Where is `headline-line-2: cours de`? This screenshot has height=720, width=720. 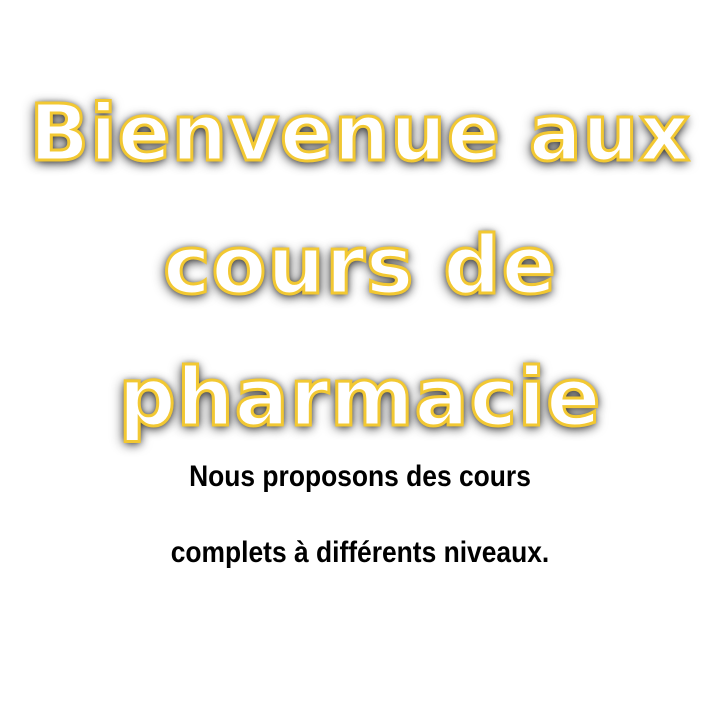
headline-line-2: cours de is located at coordinates (360, 266).